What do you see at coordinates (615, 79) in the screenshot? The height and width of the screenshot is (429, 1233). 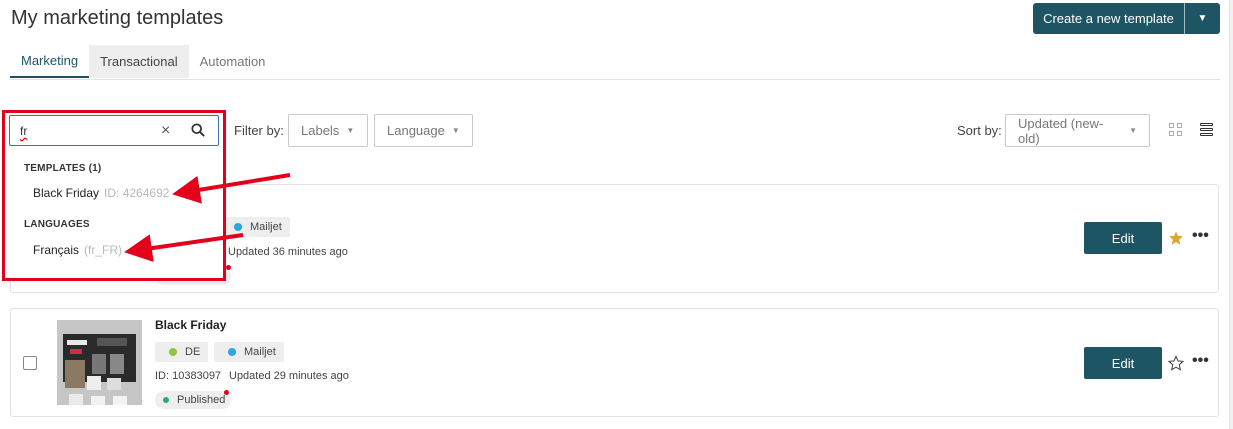 I see `tabs-divider` at bounding box center [615, 79].